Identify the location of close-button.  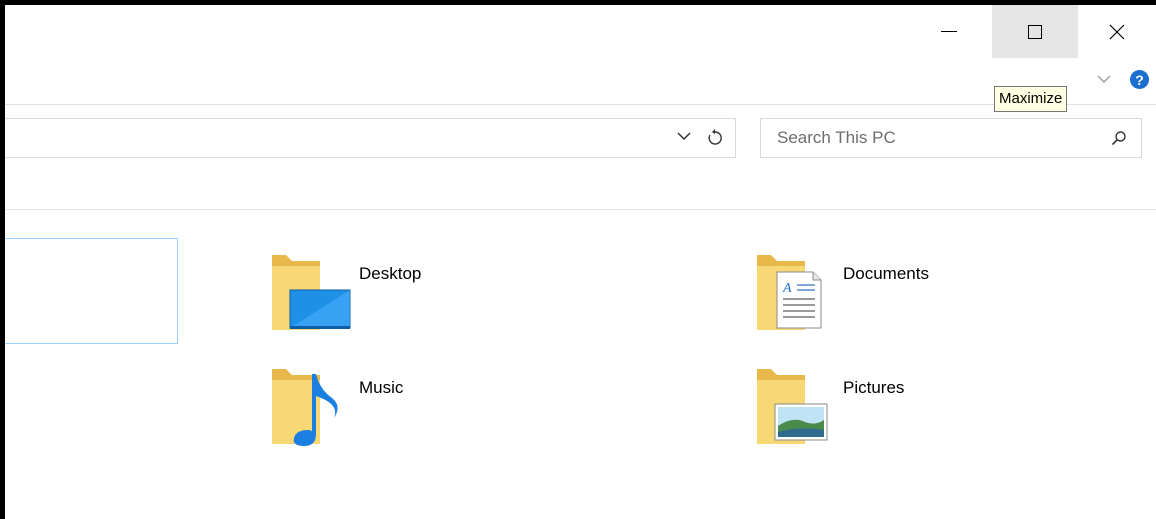
(1117, 31).